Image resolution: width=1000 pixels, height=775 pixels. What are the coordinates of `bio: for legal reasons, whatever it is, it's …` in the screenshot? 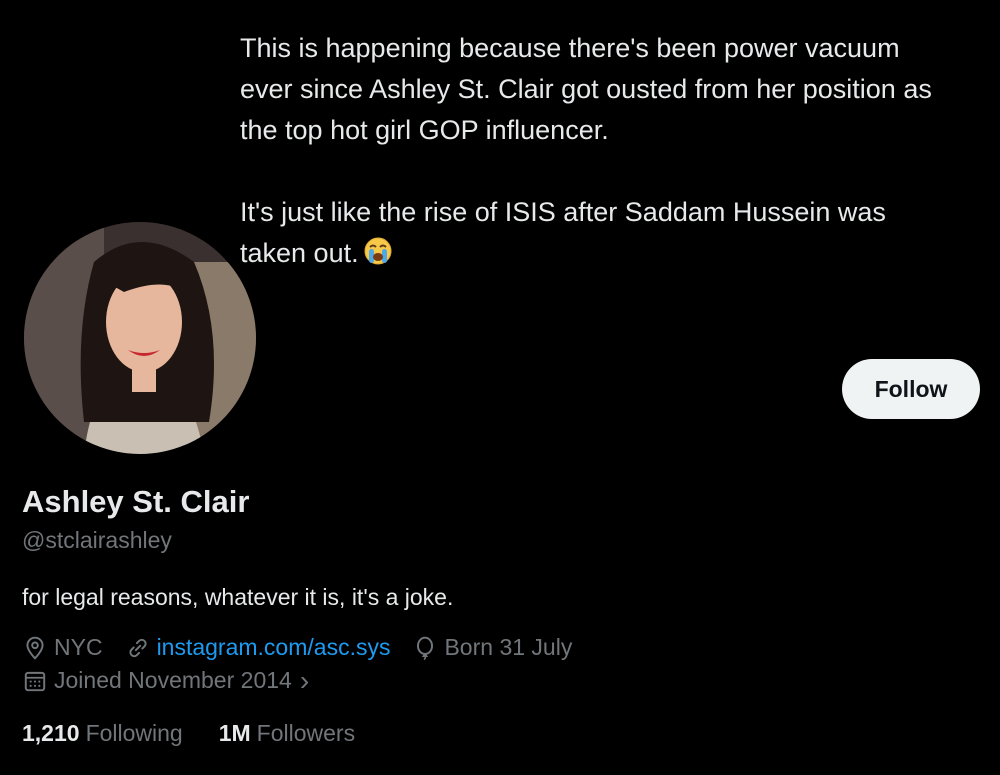 It's located at (238, 597).